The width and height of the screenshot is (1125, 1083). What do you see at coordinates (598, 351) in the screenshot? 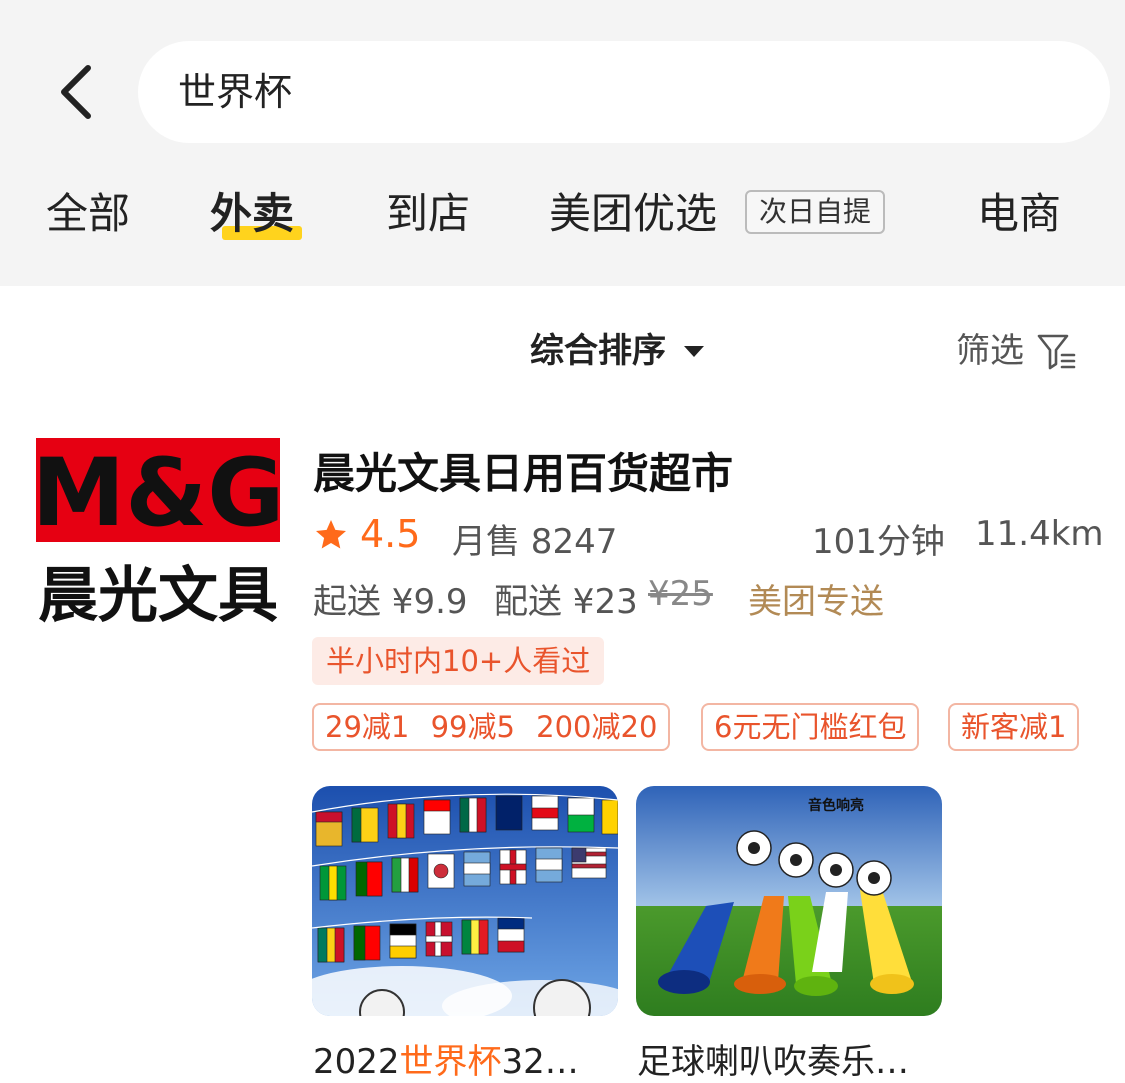
I see `sort-label: 综合排序` at bounding box center [598, 351].